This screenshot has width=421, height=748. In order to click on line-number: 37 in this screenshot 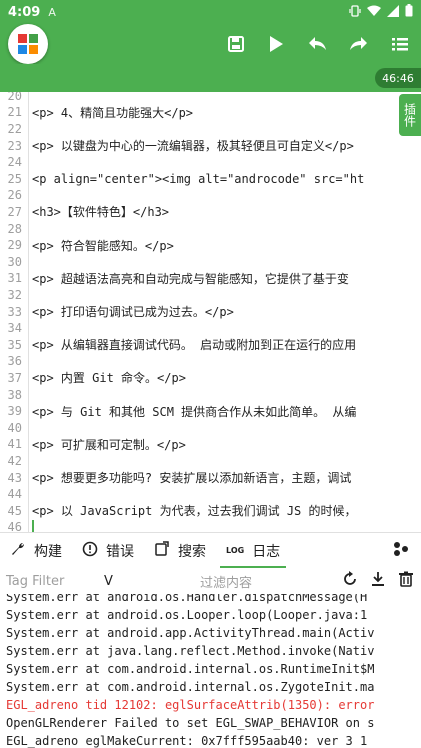, I will do `click(14, 377)`.